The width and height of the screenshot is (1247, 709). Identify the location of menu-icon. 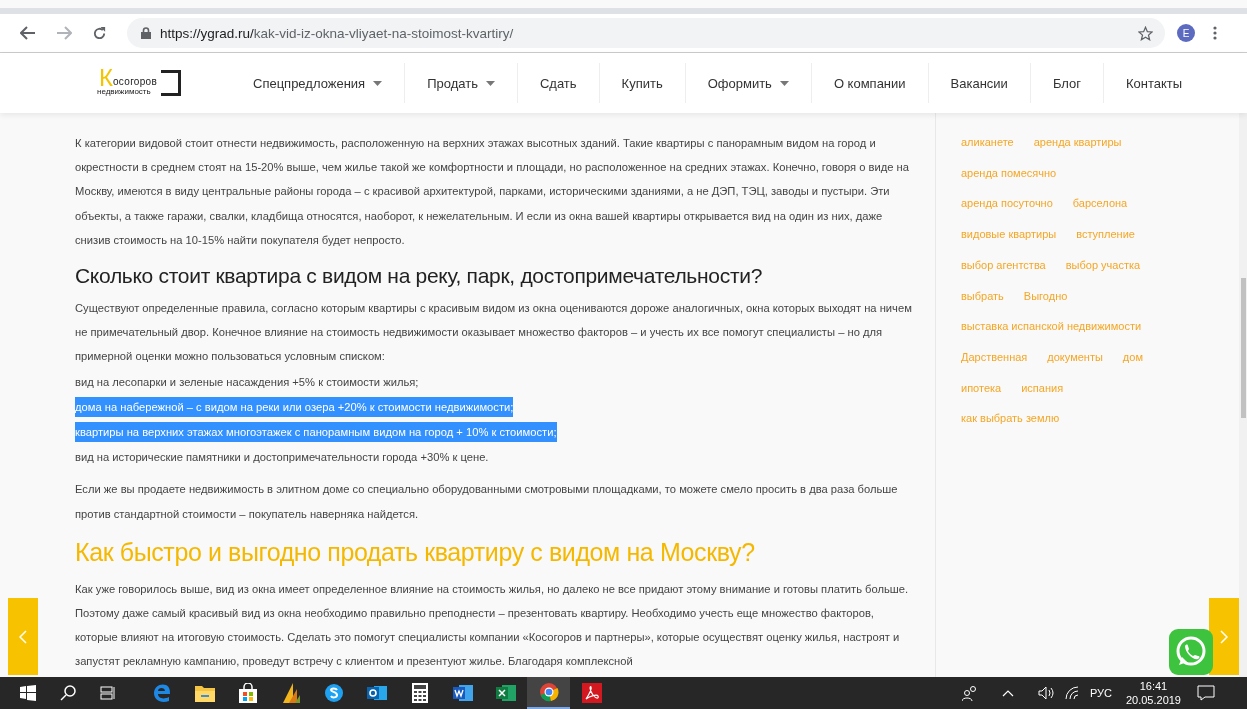
(1215, 33).